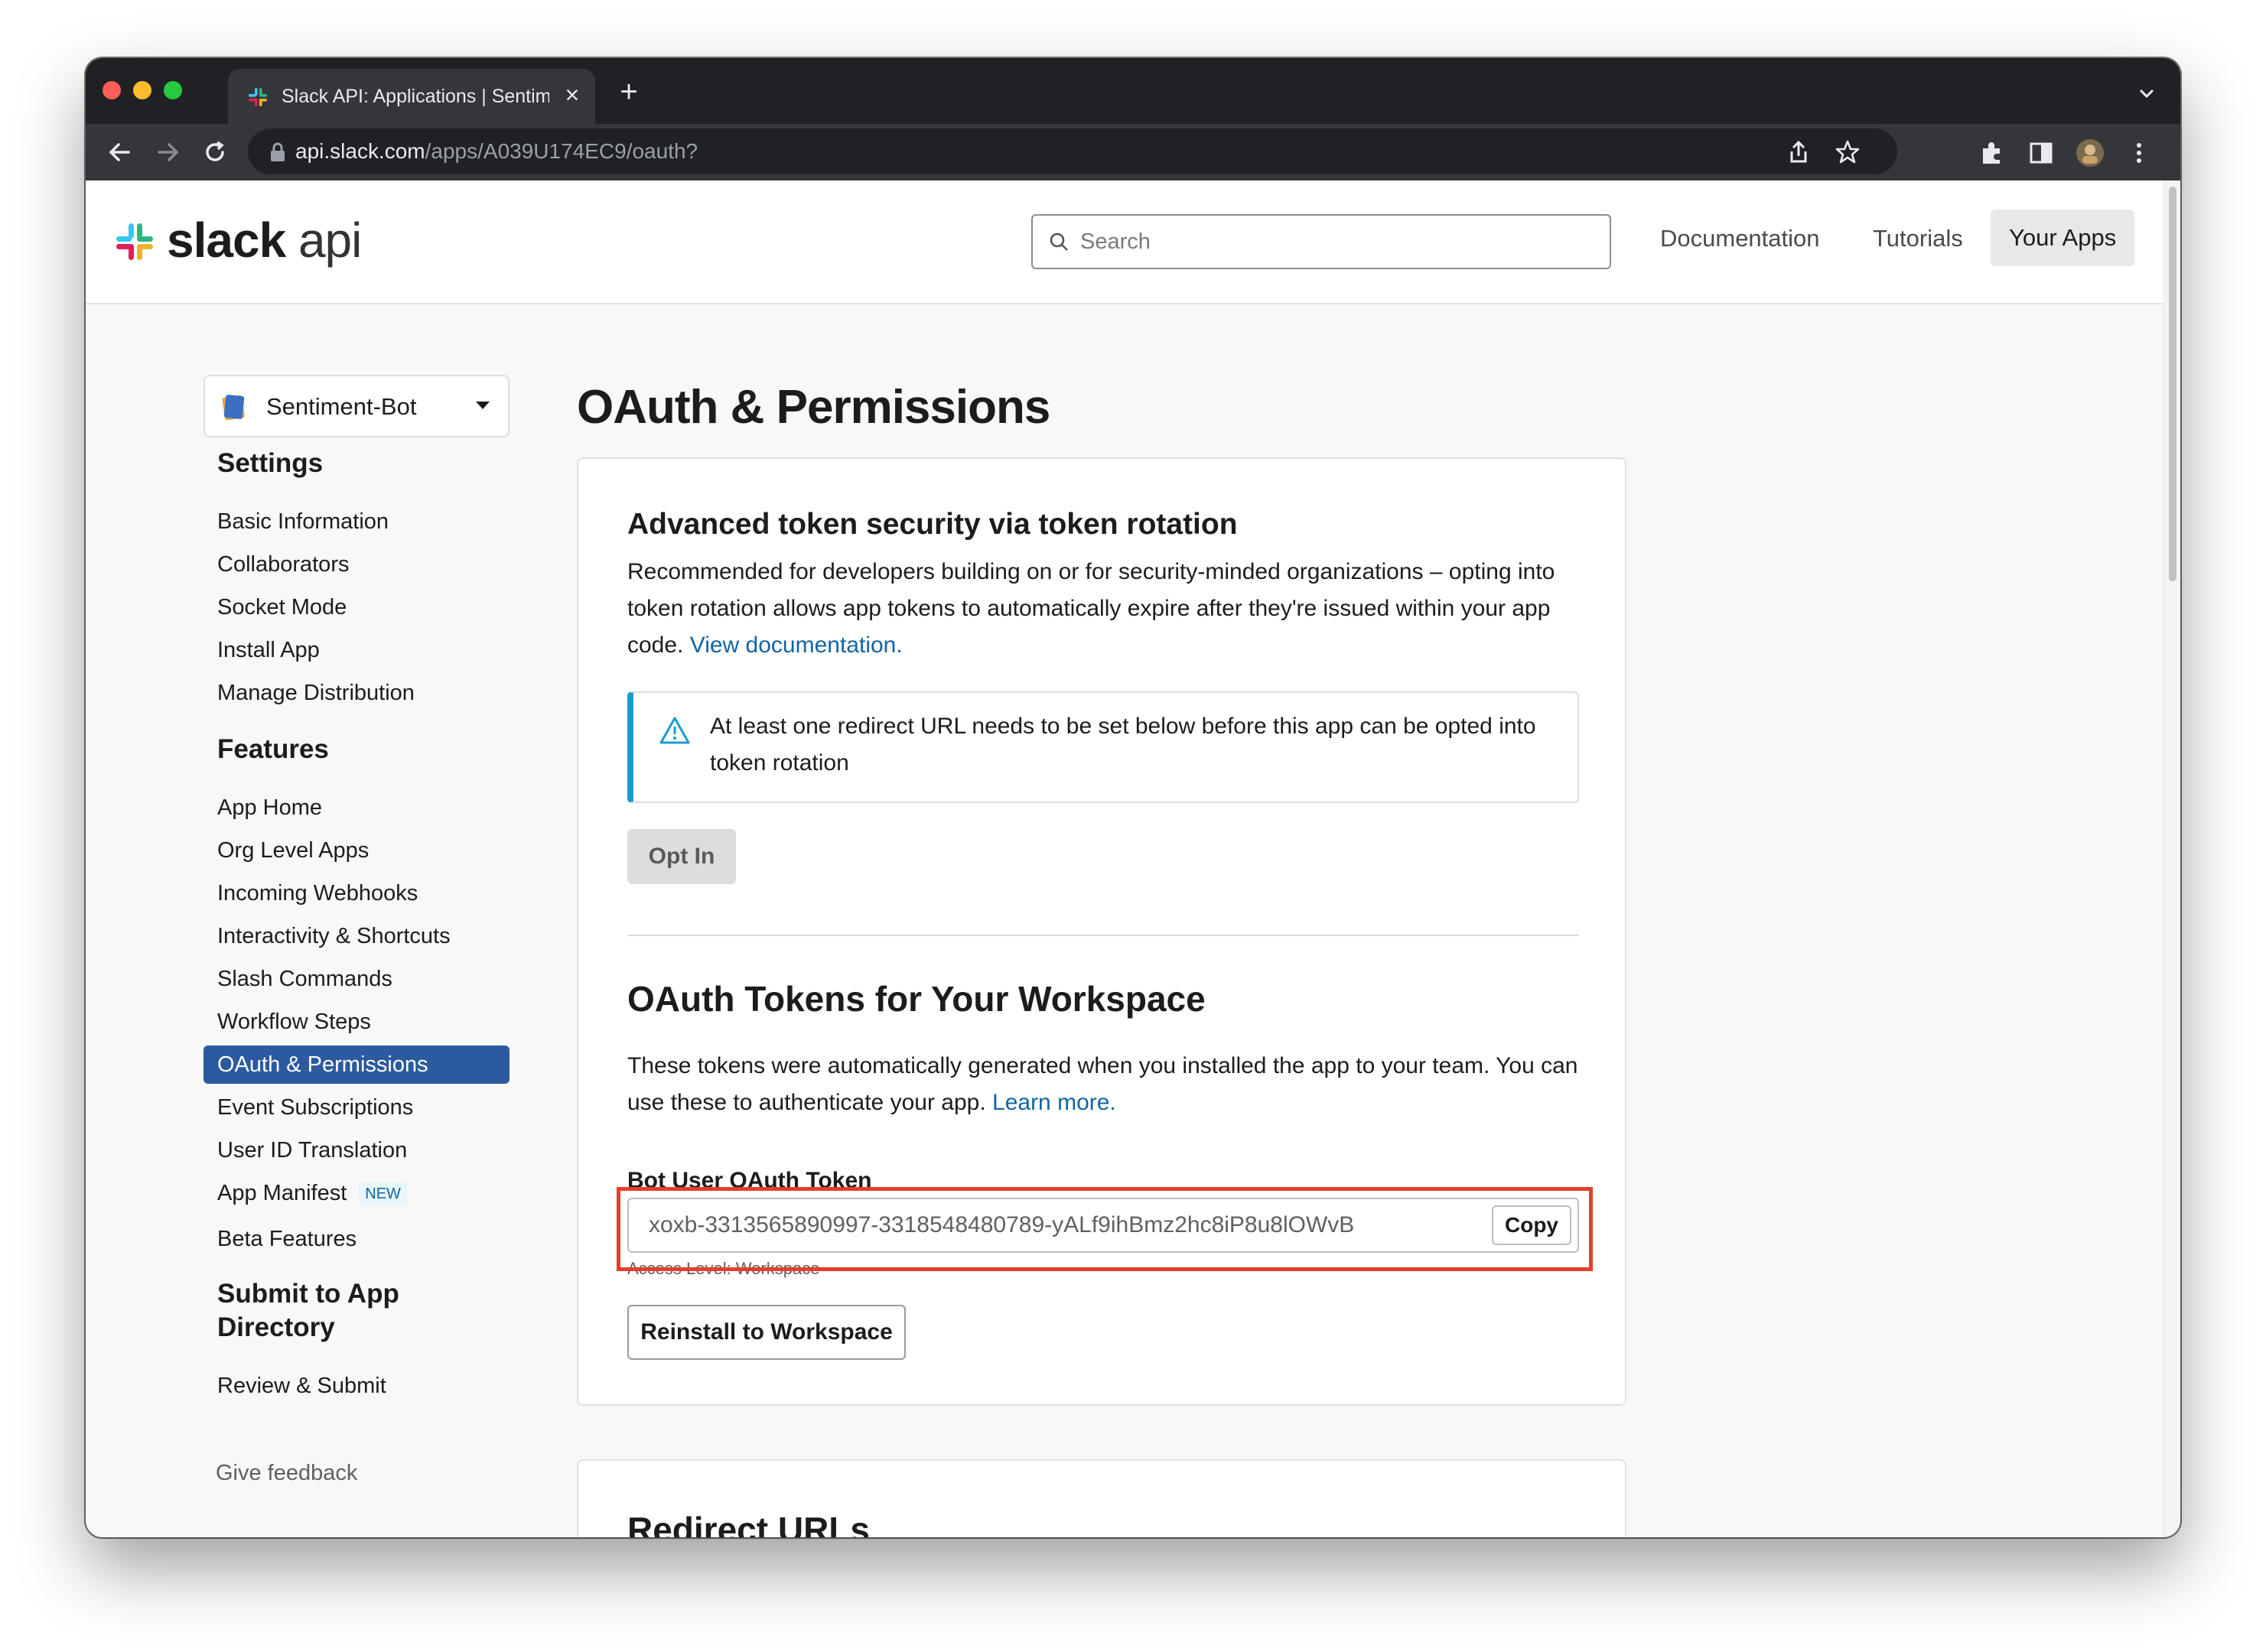 This screenshot has width=2266, height=1652. I want to click on url-text: api.slack.com/apps/A039U174EC9/oauth?, so click(496, 151).